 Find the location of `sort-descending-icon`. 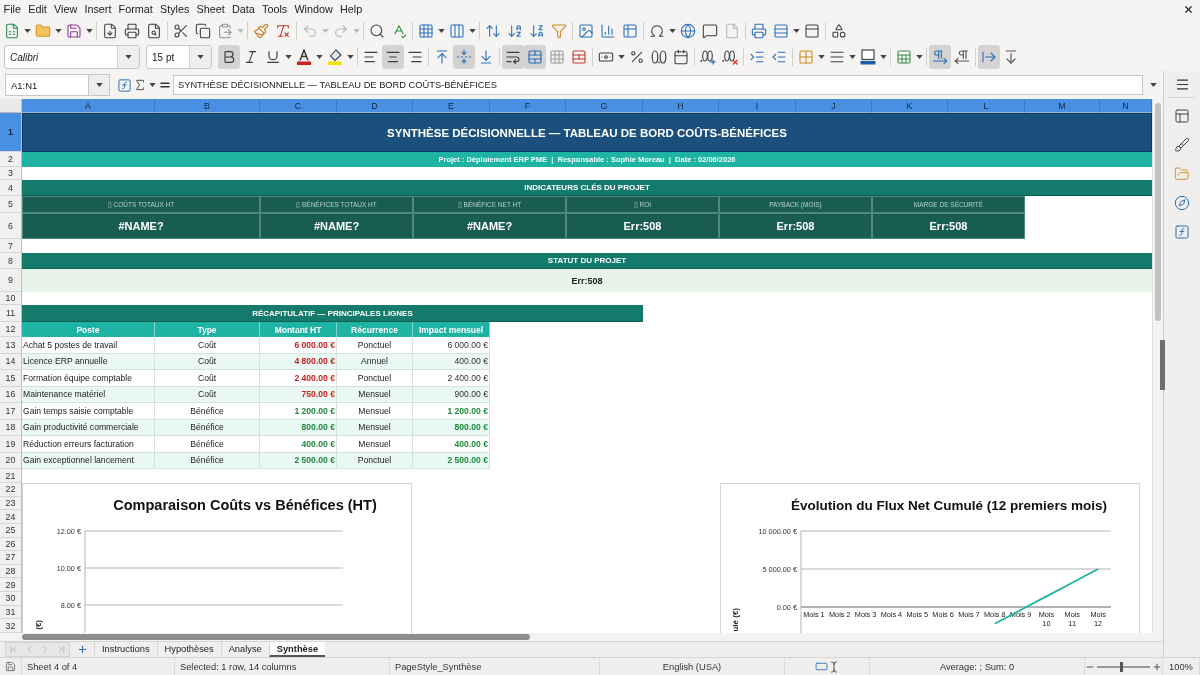

sort-descending-icon is located at coordinates (537, 30).